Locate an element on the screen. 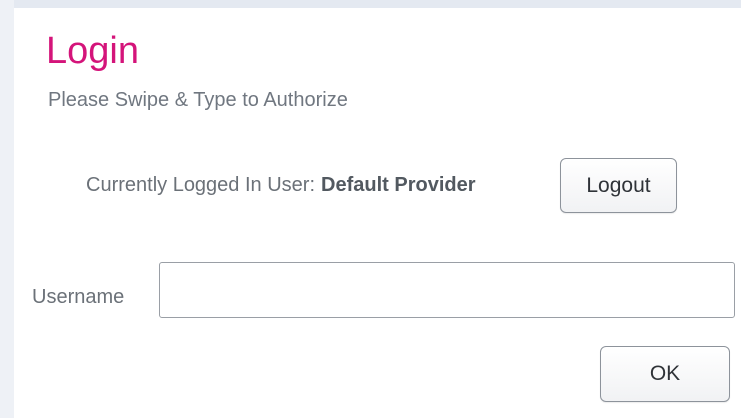  username-input is located at coordinates (447, 290).